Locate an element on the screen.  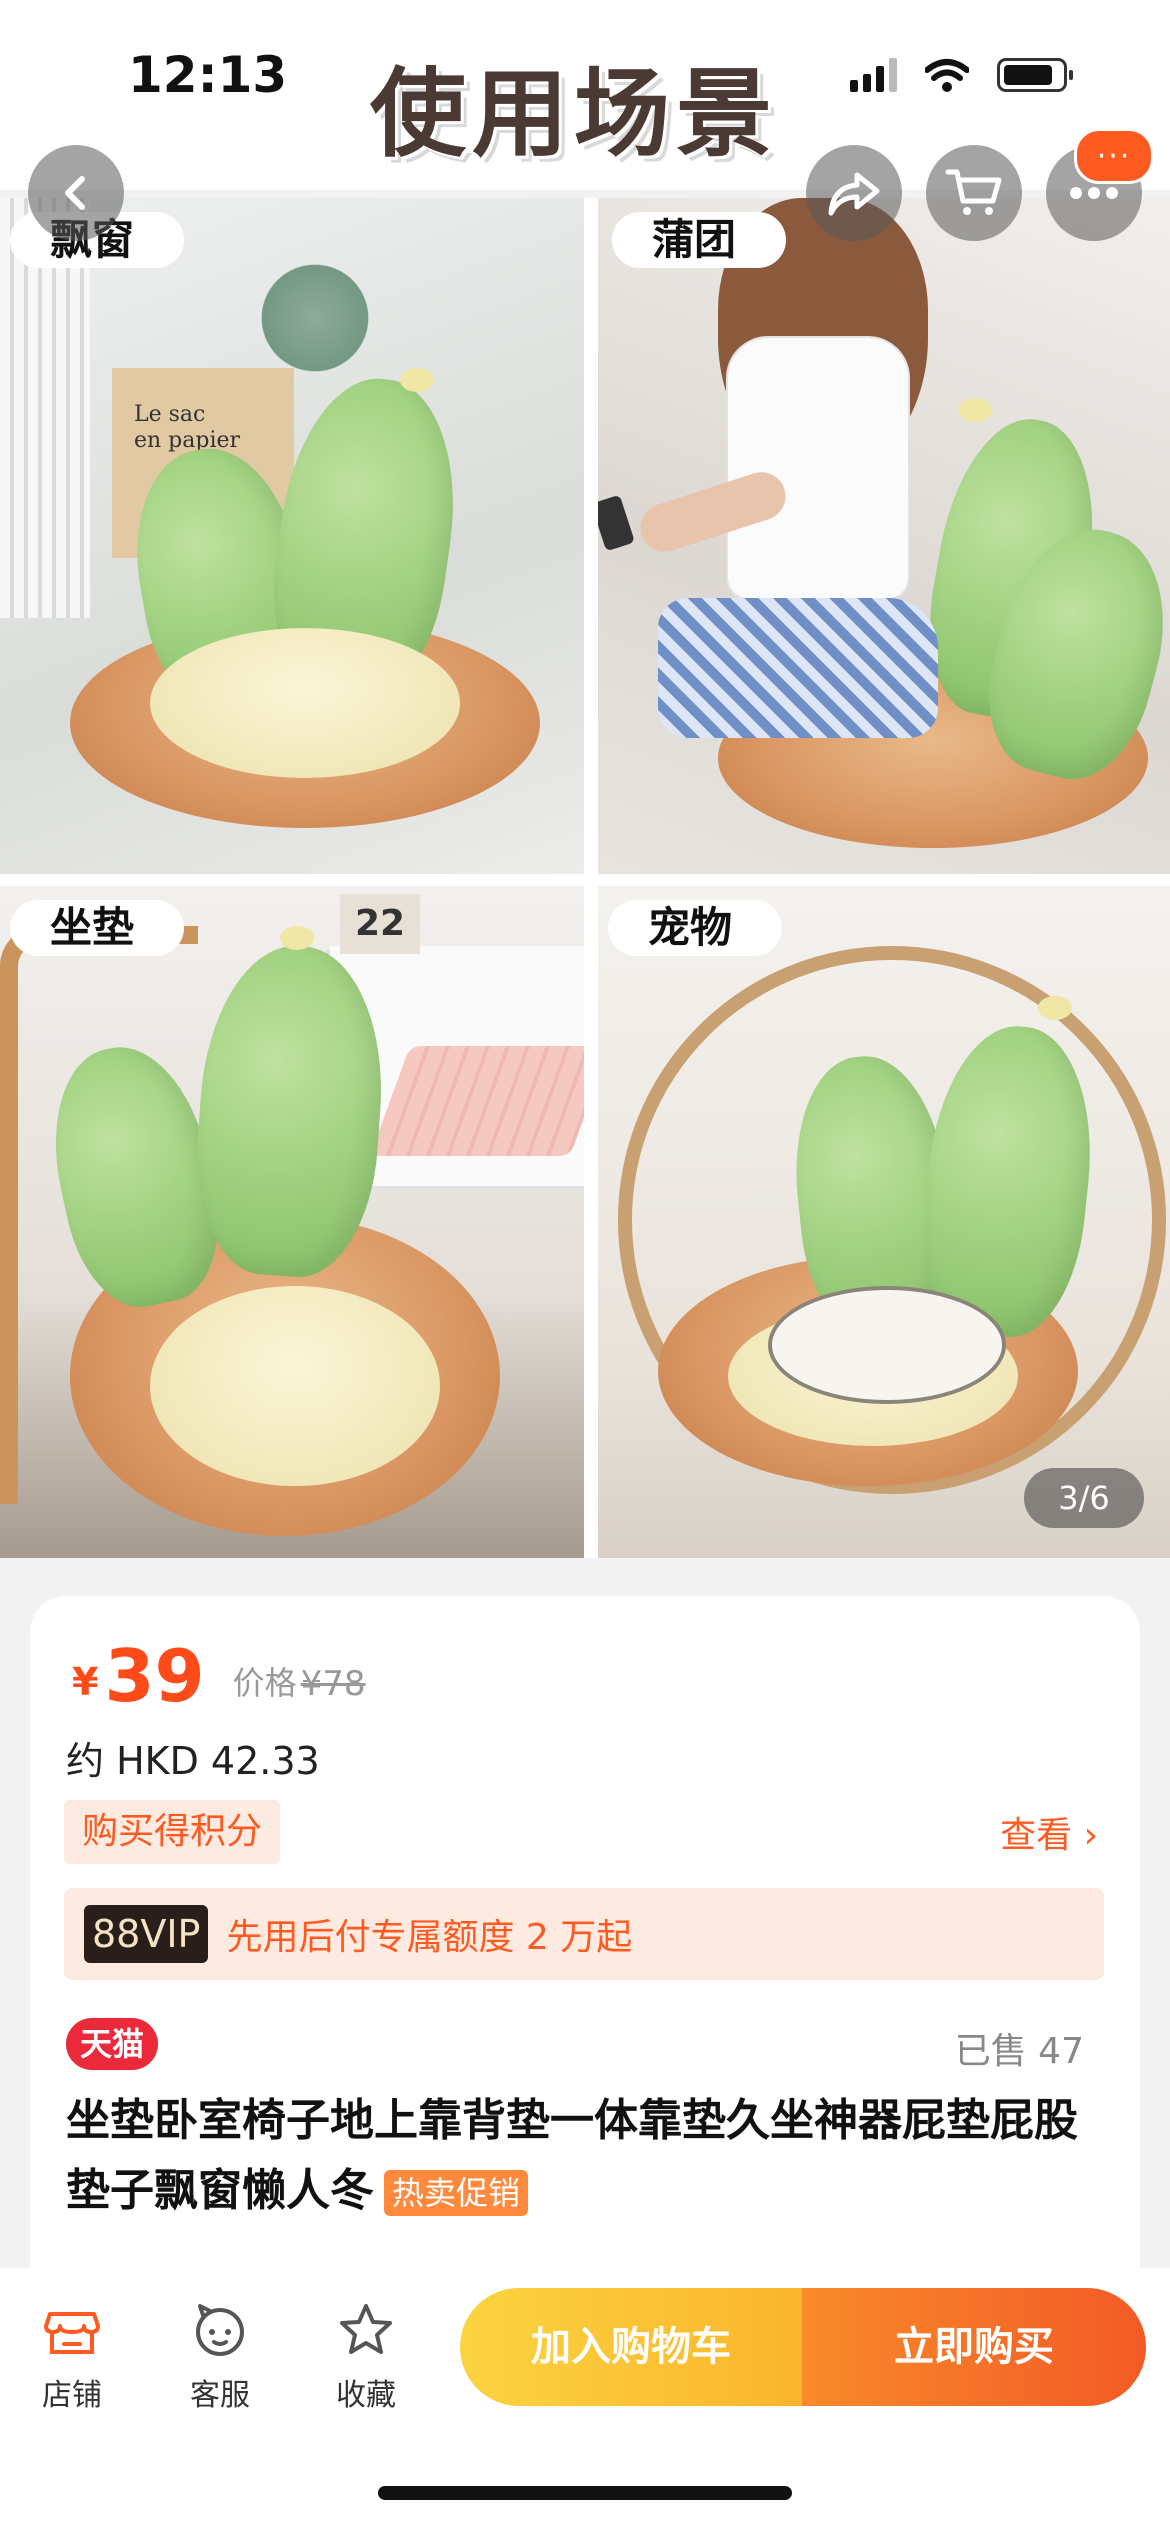
chevron-left-icon is located at coordinates (75, 193).